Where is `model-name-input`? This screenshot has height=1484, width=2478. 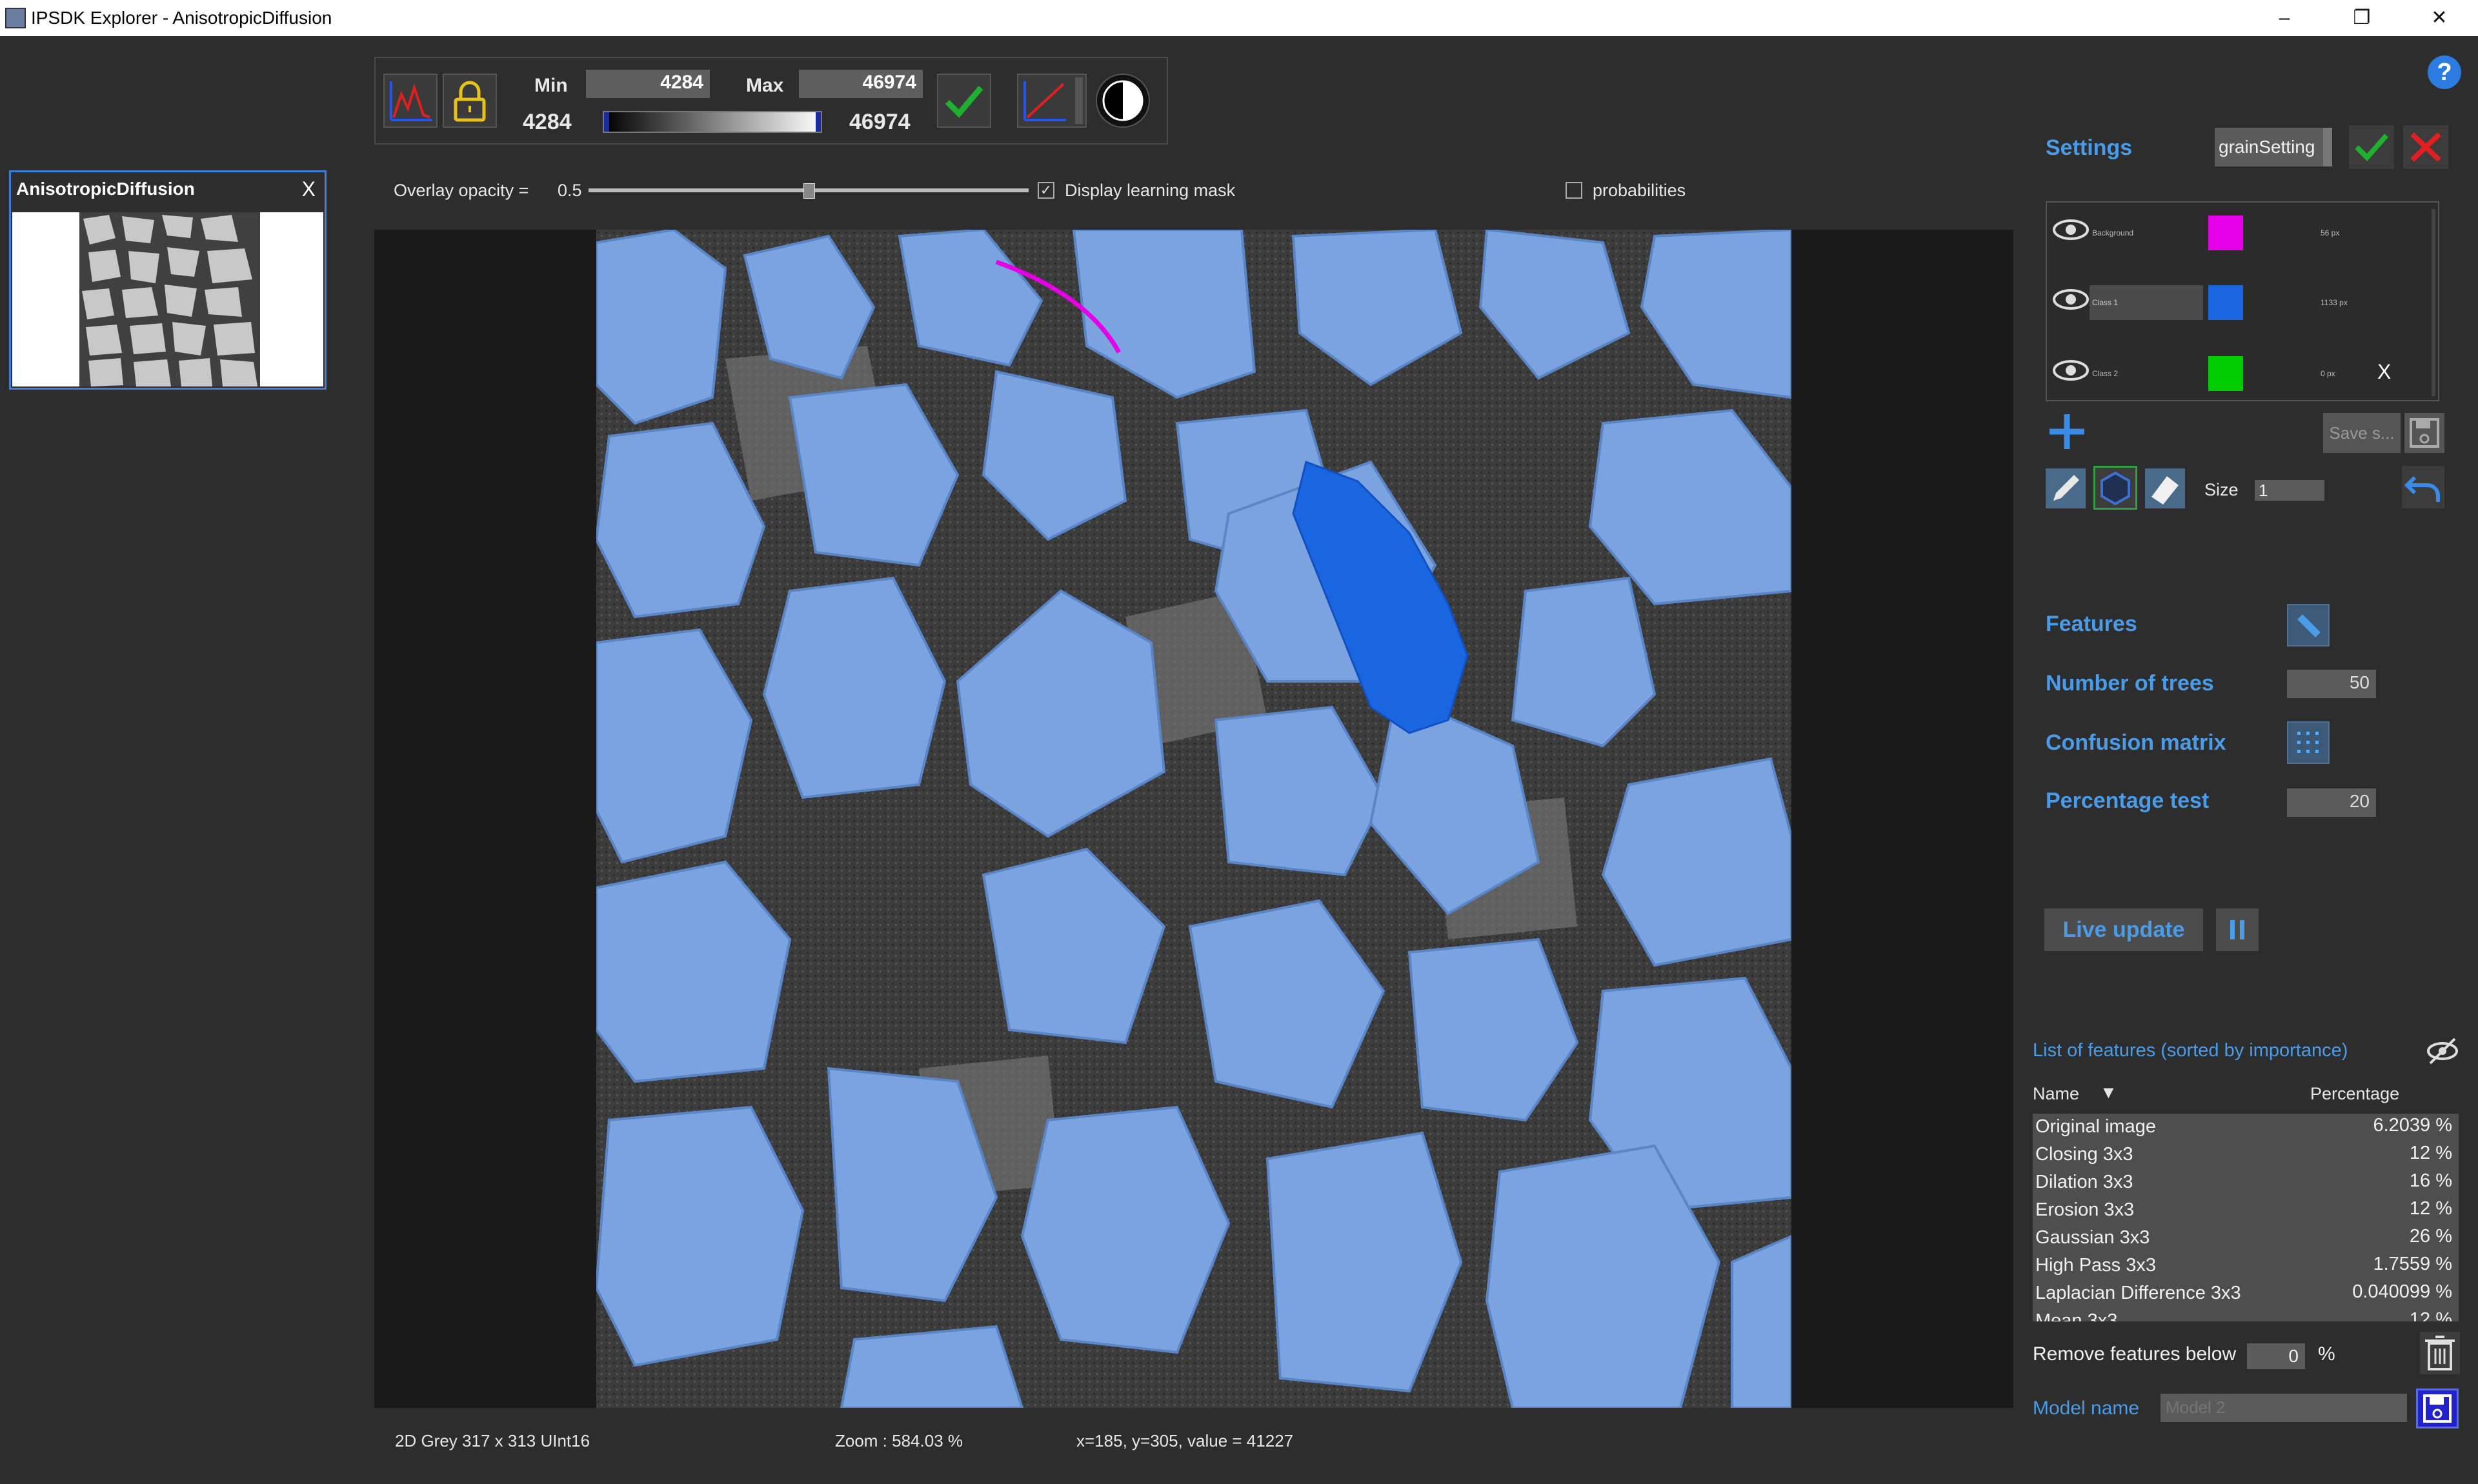
model-name-input is located at coordinates (2285, 1408).